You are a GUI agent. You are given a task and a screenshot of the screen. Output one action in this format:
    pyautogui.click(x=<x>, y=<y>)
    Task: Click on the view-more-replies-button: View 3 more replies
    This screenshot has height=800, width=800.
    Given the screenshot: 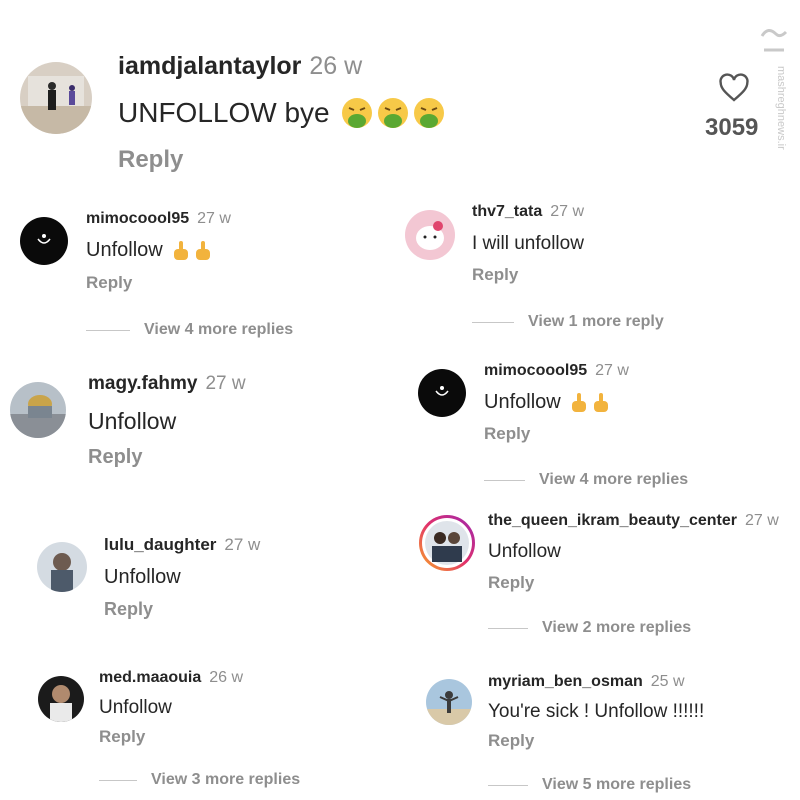 What is the action you would take?
    pyautogui.click(x=199, y=780)
    